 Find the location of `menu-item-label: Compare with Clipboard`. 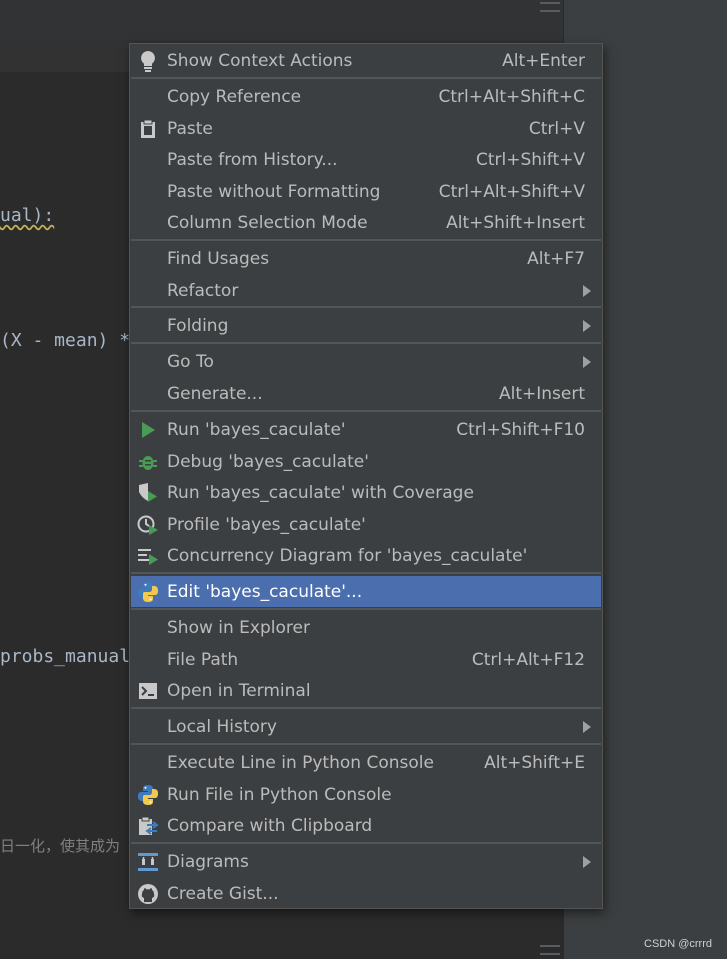

menu-item-label: Compare with Clipboard is located at coordinates (270, 825).